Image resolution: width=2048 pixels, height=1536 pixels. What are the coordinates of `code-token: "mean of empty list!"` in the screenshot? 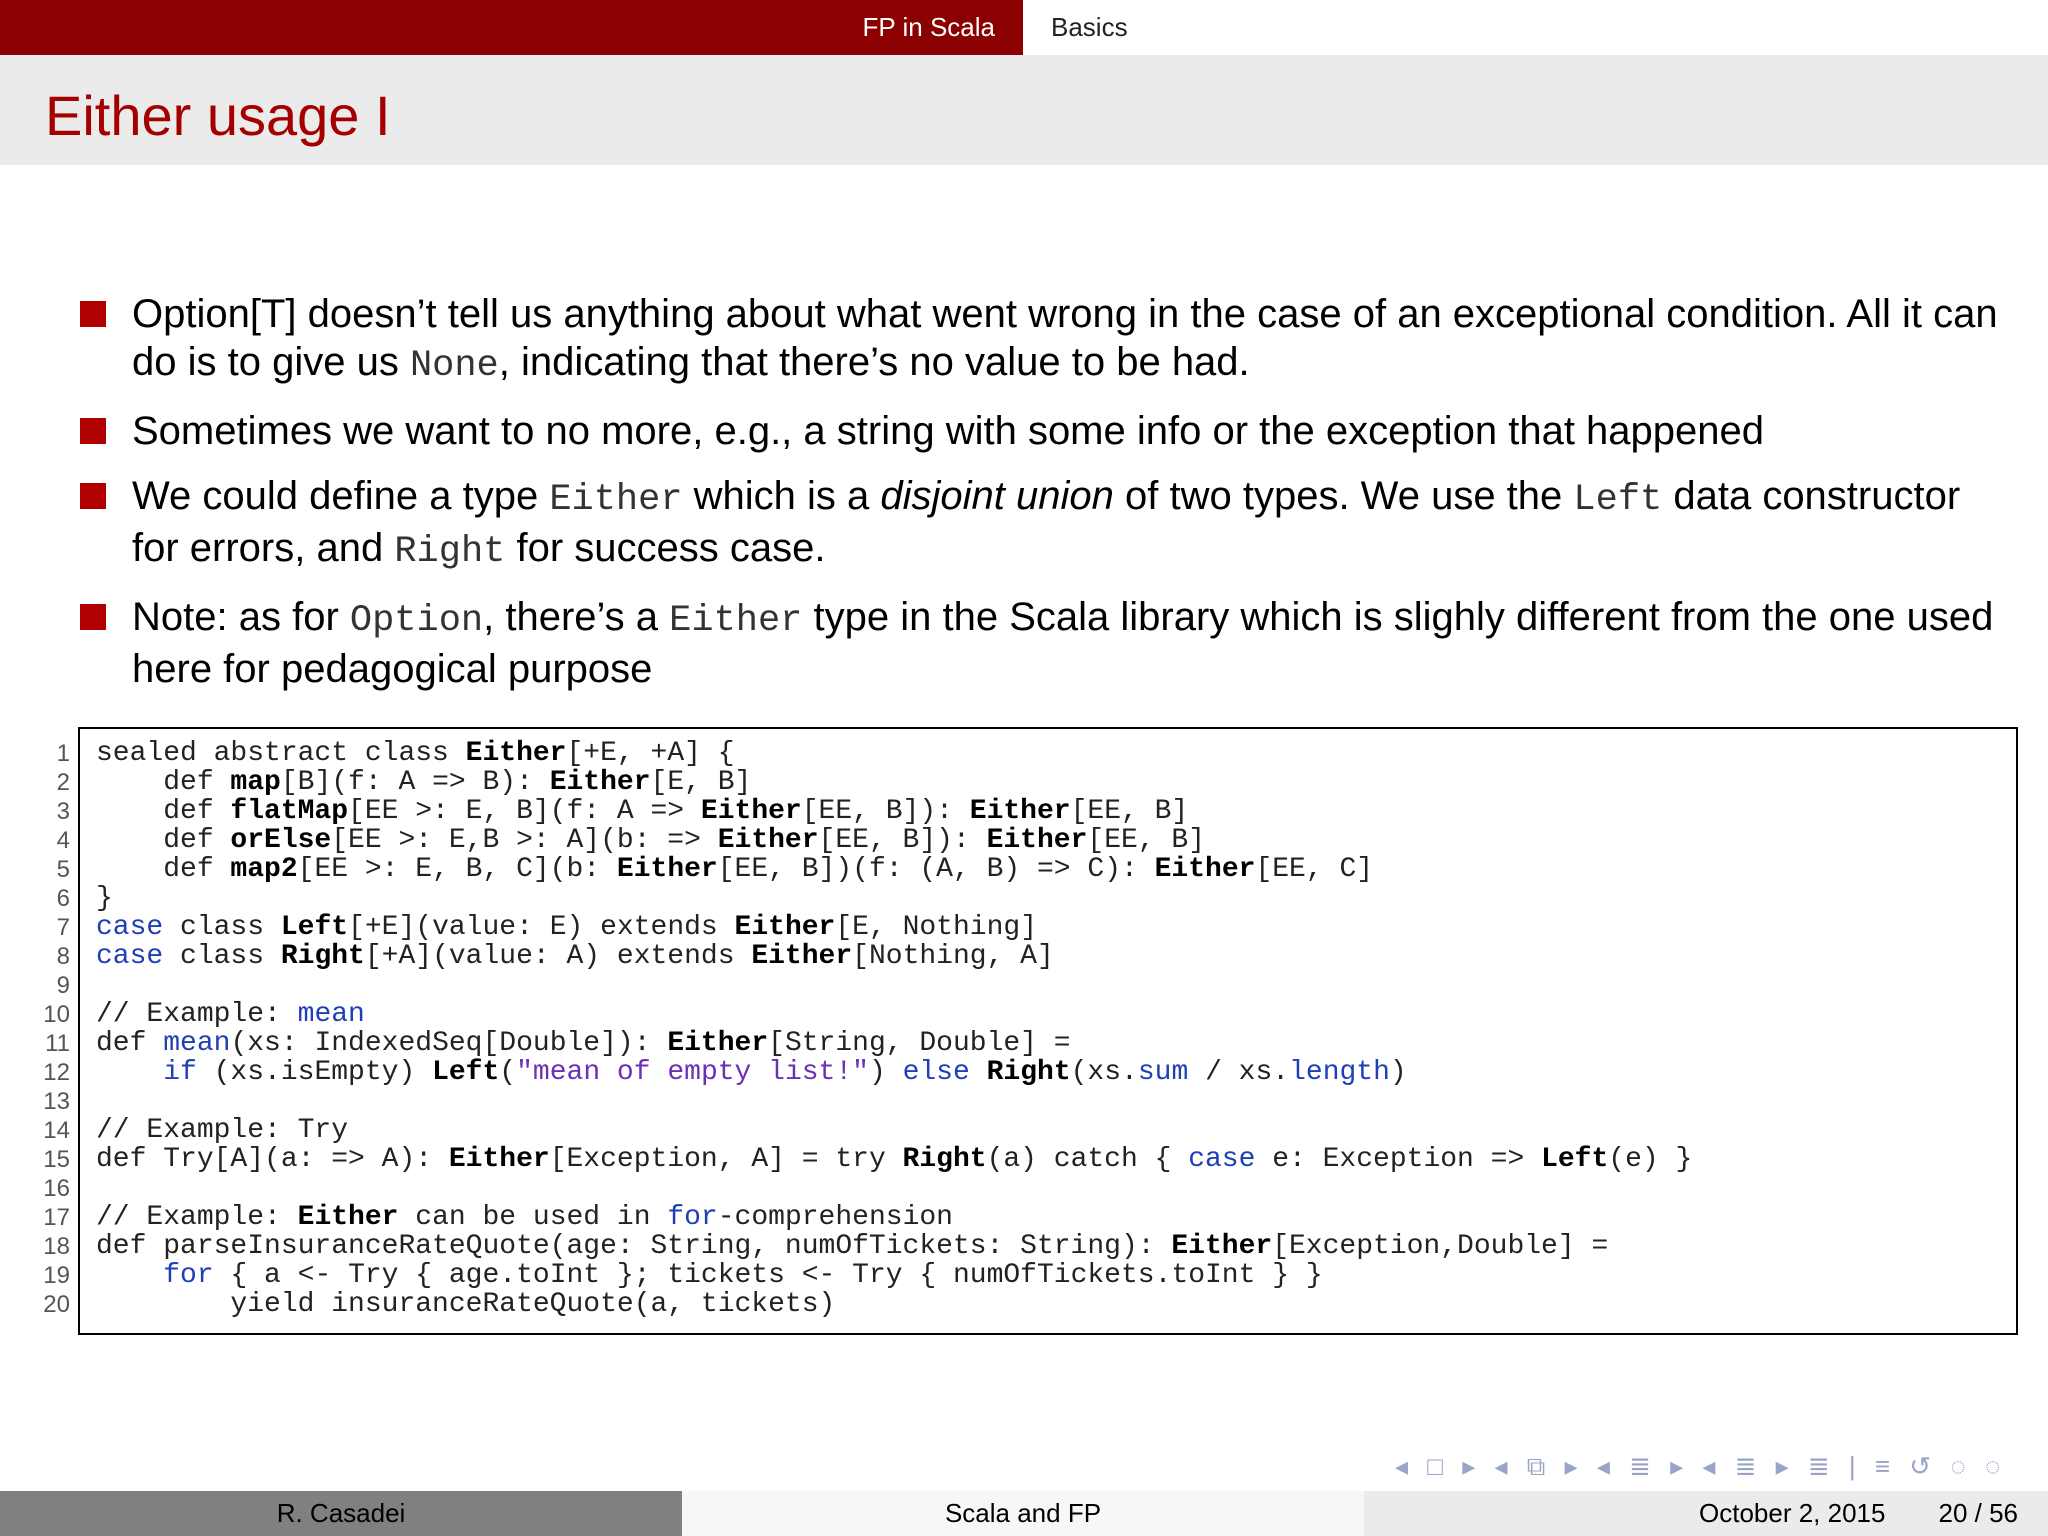 It's located at (692, 1072).